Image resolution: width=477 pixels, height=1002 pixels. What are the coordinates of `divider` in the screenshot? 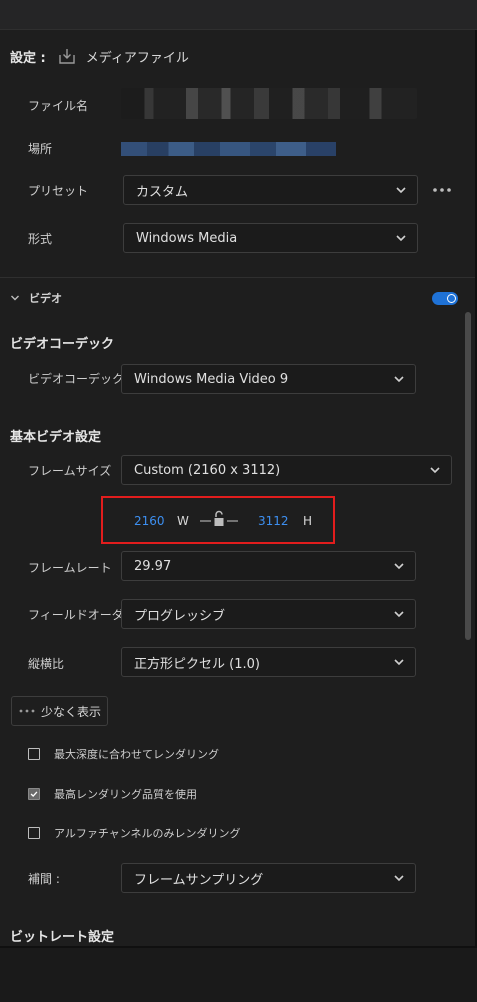 It's located at (237, 277).